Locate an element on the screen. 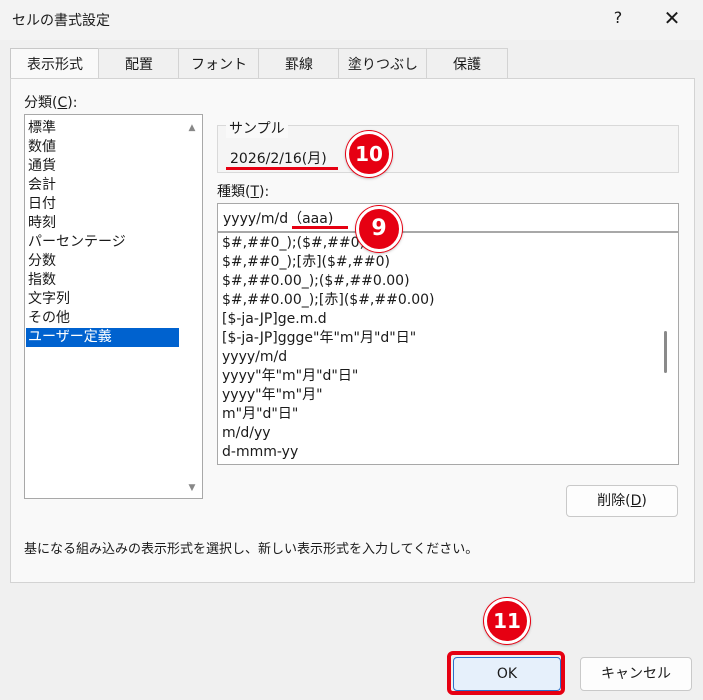  category-item: 標準 is located at coordinates (102, 128).